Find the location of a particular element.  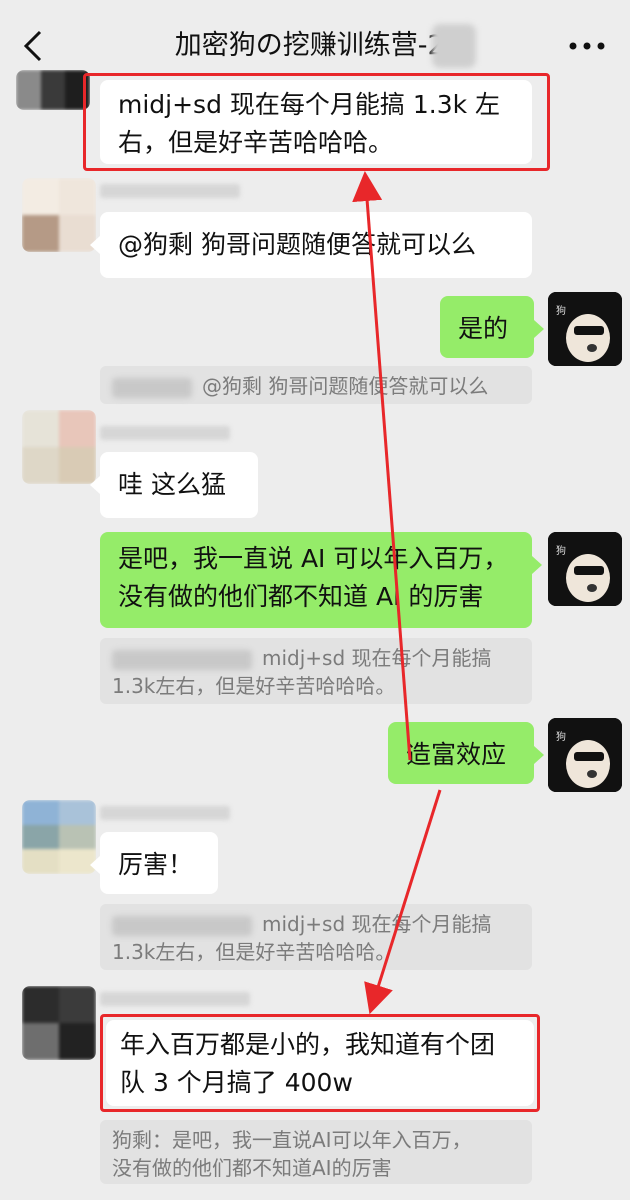

arrow-overlay is located at coordinates (397, 593).